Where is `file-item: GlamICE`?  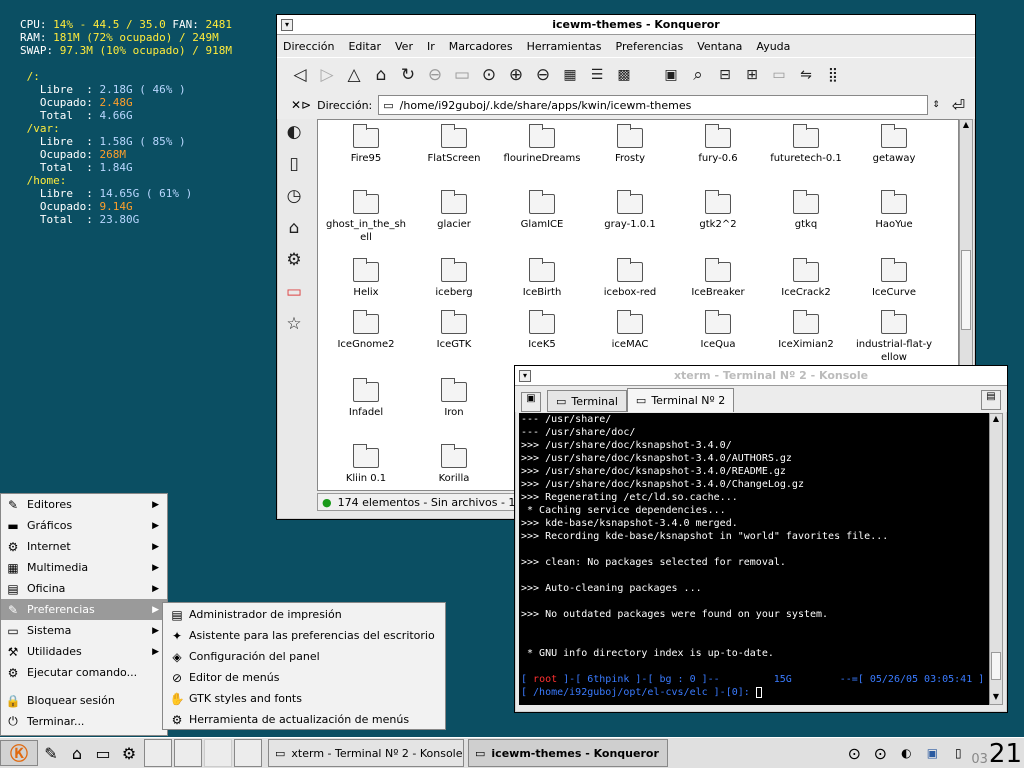 file-item: GlamICE is located at coordinates (542, 209).